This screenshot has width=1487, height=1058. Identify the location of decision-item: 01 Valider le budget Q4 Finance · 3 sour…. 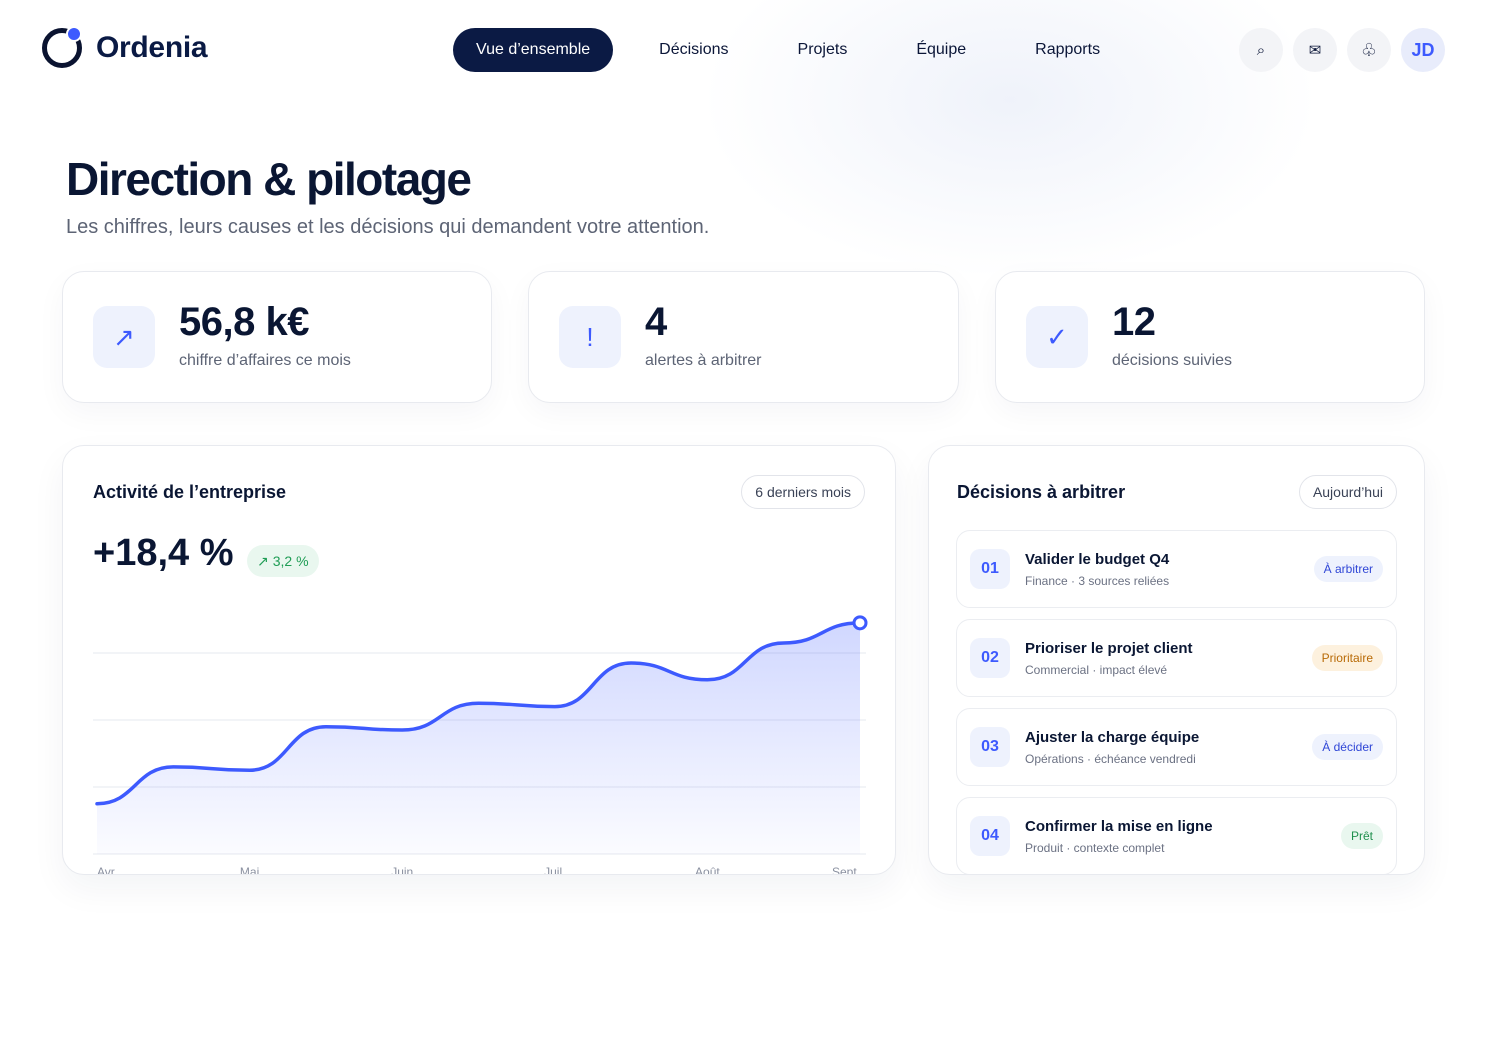
(1176, 569).